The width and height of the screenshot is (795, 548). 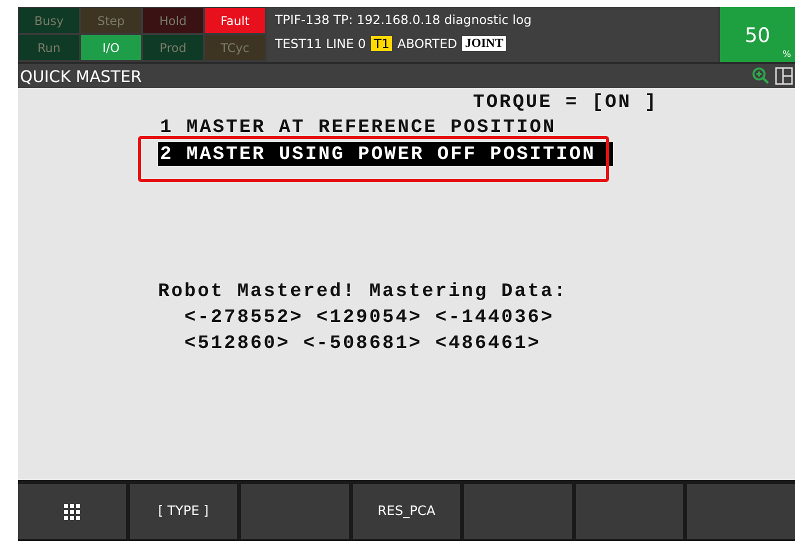 What do you see at coordinates (173, 20) in the screenshot?
I see `status-light: Hold` at bounding box center [173, 20].